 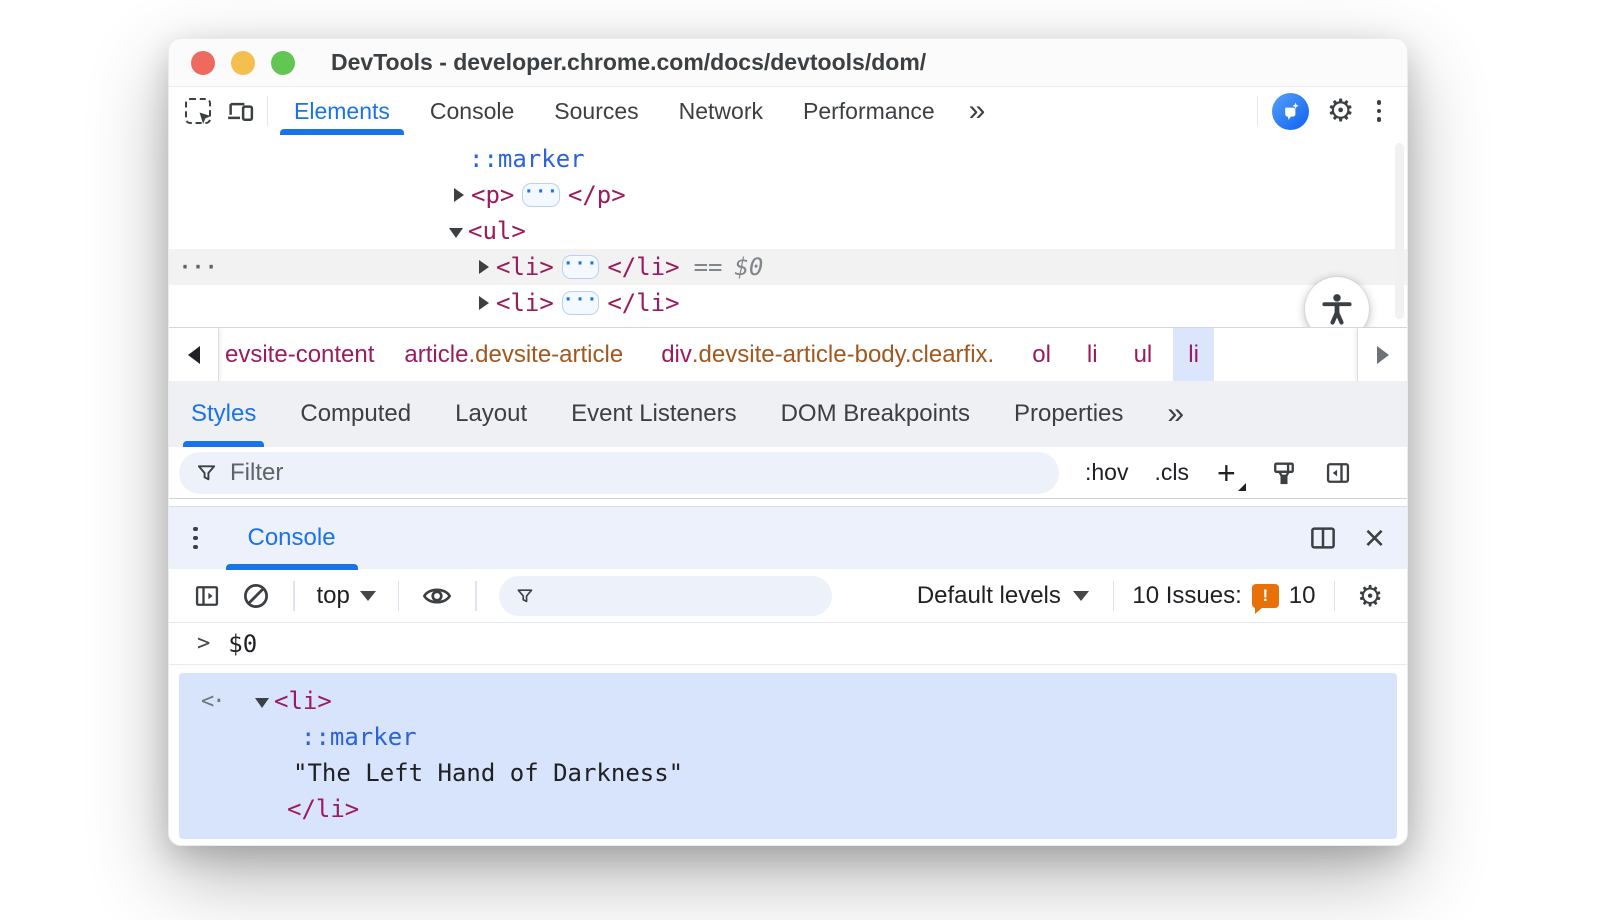 What do you see at coordinates (256, 596) in the screenshot?
I see `clear-console-button` at bounding box center [256, 596].